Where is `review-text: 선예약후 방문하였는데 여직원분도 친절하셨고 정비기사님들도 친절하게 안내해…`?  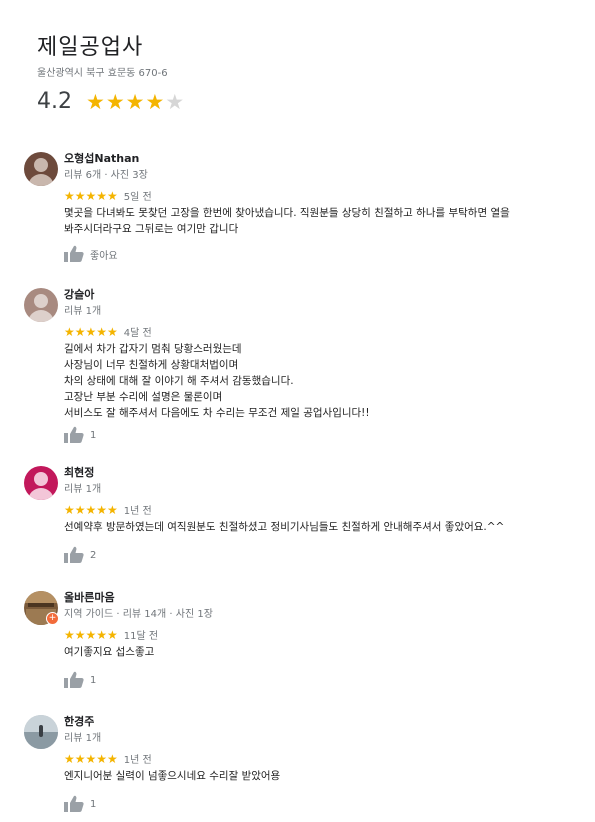
review-text: 선예약후 방문하였는데 여직원분도 친절하셨고 정비기사님들도 친절하게 안내해… is located at coordinates (284, 527).